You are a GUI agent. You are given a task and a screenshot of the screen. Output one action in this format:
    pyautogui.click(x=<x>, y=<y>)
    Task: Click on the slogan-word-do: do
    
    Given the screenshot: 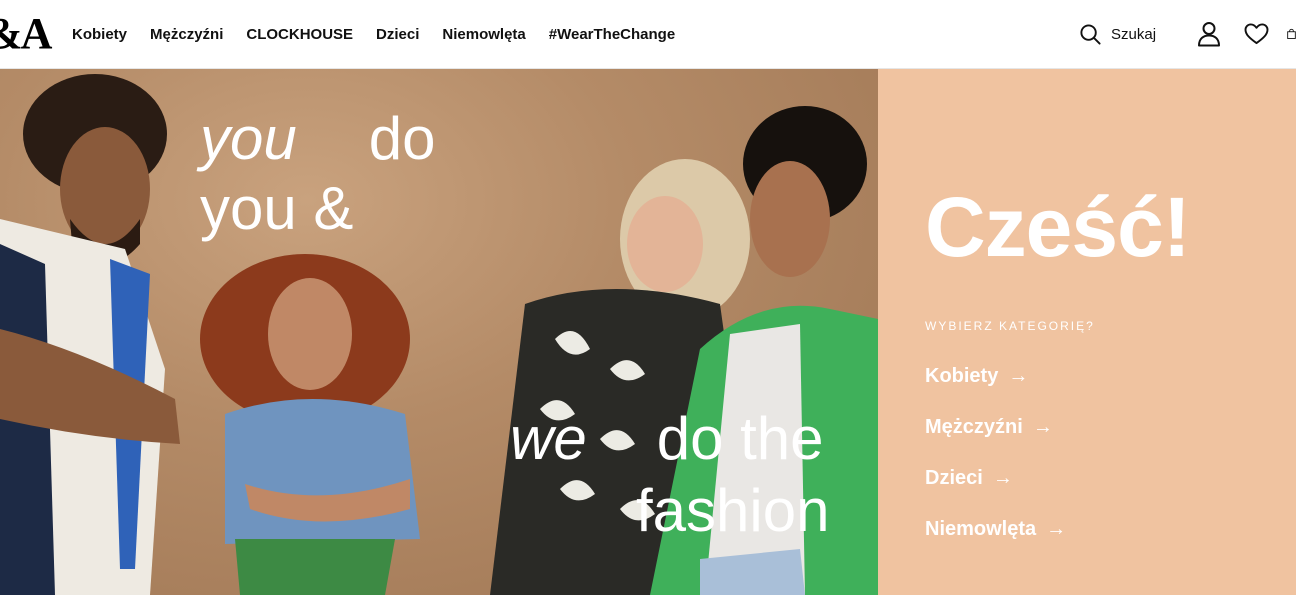 What is the action you would take?
    pyautogui.click(x=402, y=138)
    